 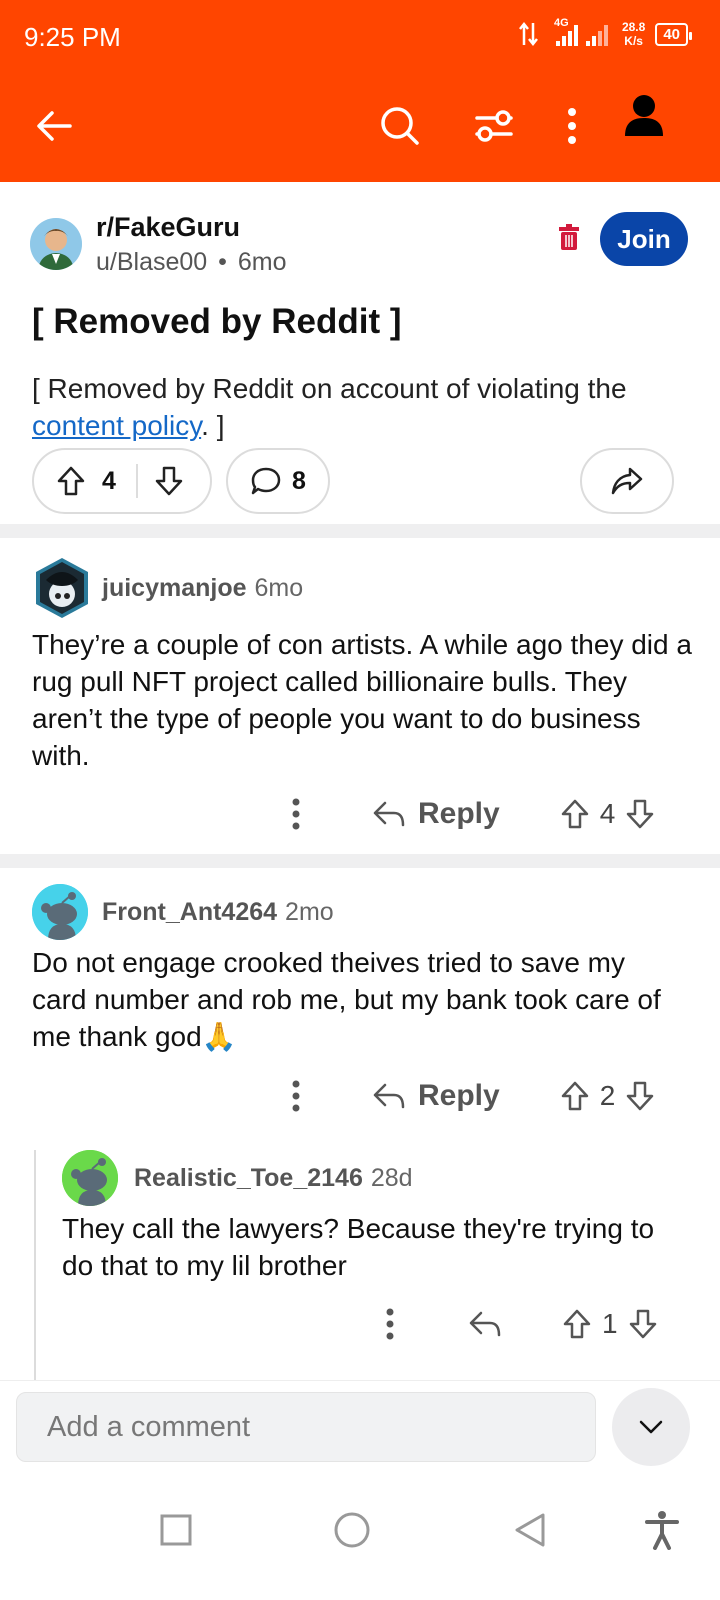 I want to click on join-button: Join, so click(x=644, y=239).